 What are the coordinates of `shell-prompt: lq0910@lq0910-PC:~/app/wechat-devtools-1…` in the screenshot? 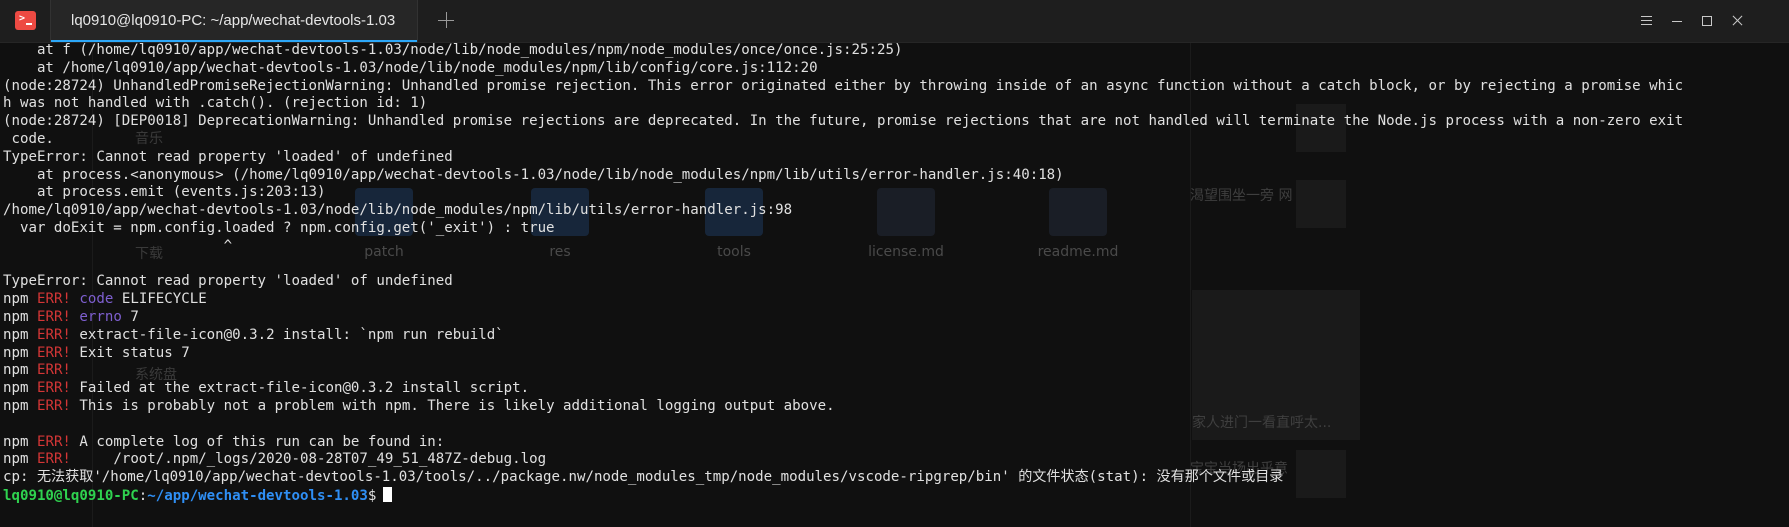 It's located at (895, 495).